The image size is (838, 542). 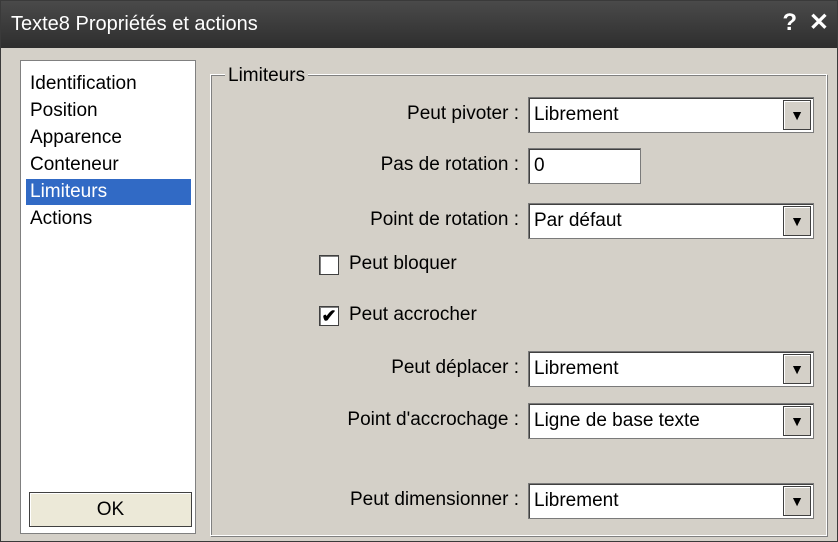 I want to click on help-button: ?, so click(x=789, y=23).